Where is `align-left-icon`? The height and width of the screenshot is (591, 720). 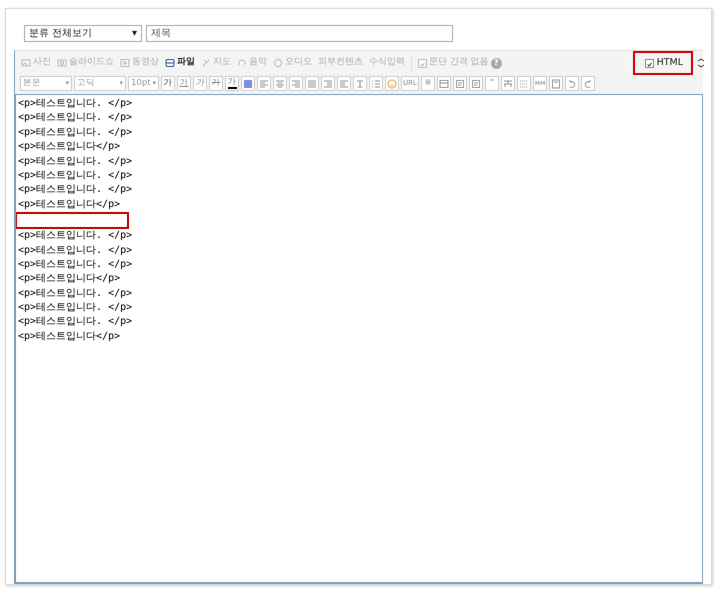 align-left-icon is located at coordinates (264, 83).